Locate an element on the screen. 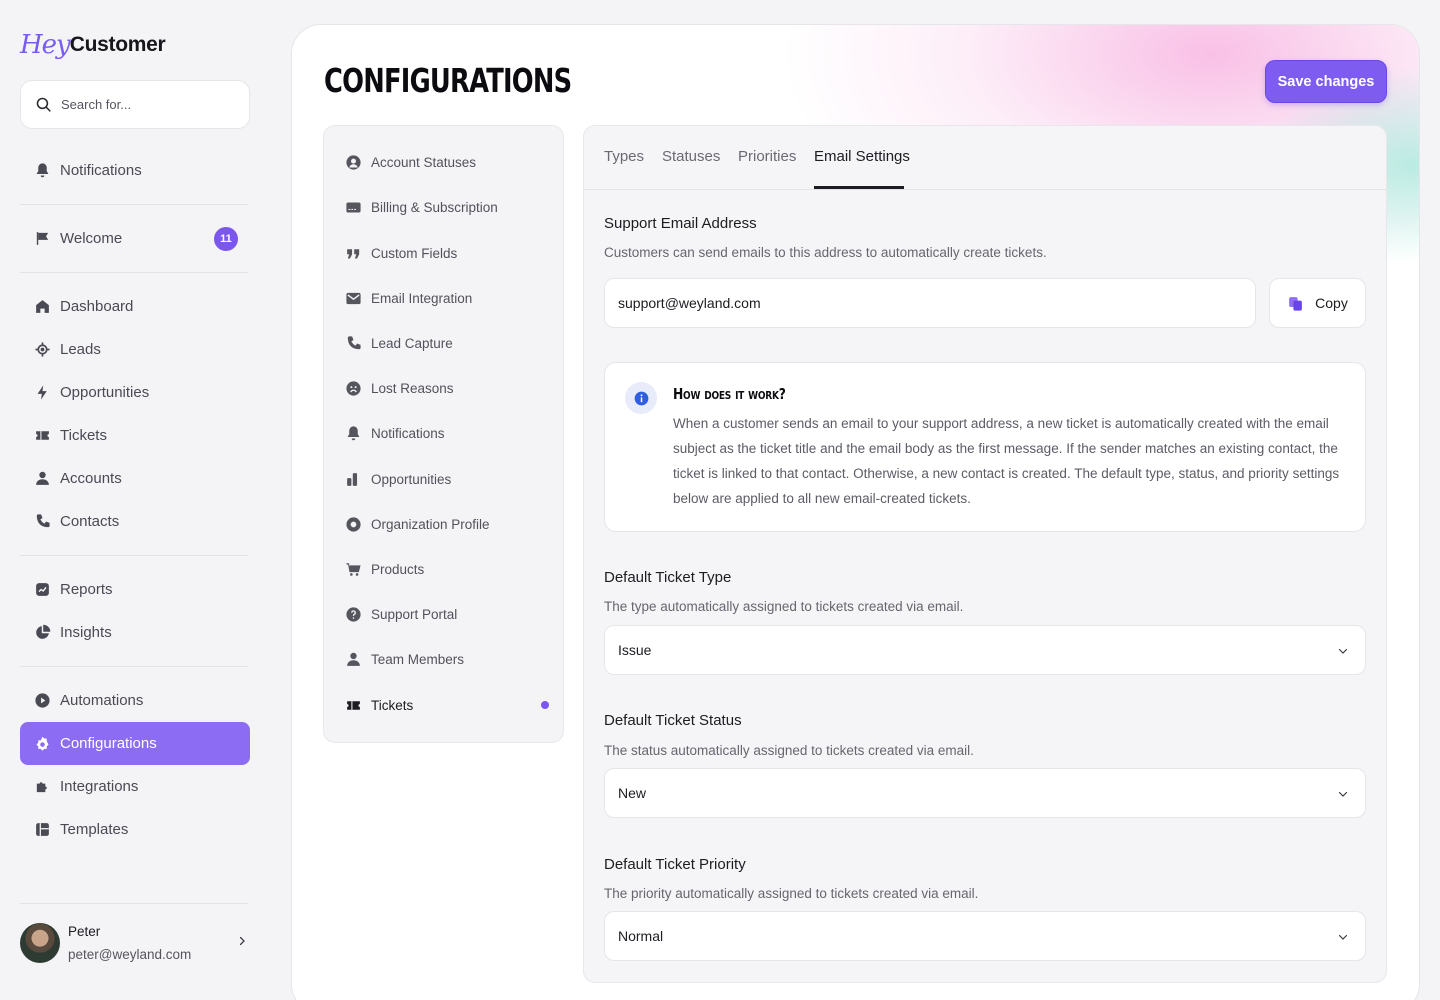 The image size is (1440, 1000). sidebar-item-integrations: Integrations is located at coordinates (135, 786).